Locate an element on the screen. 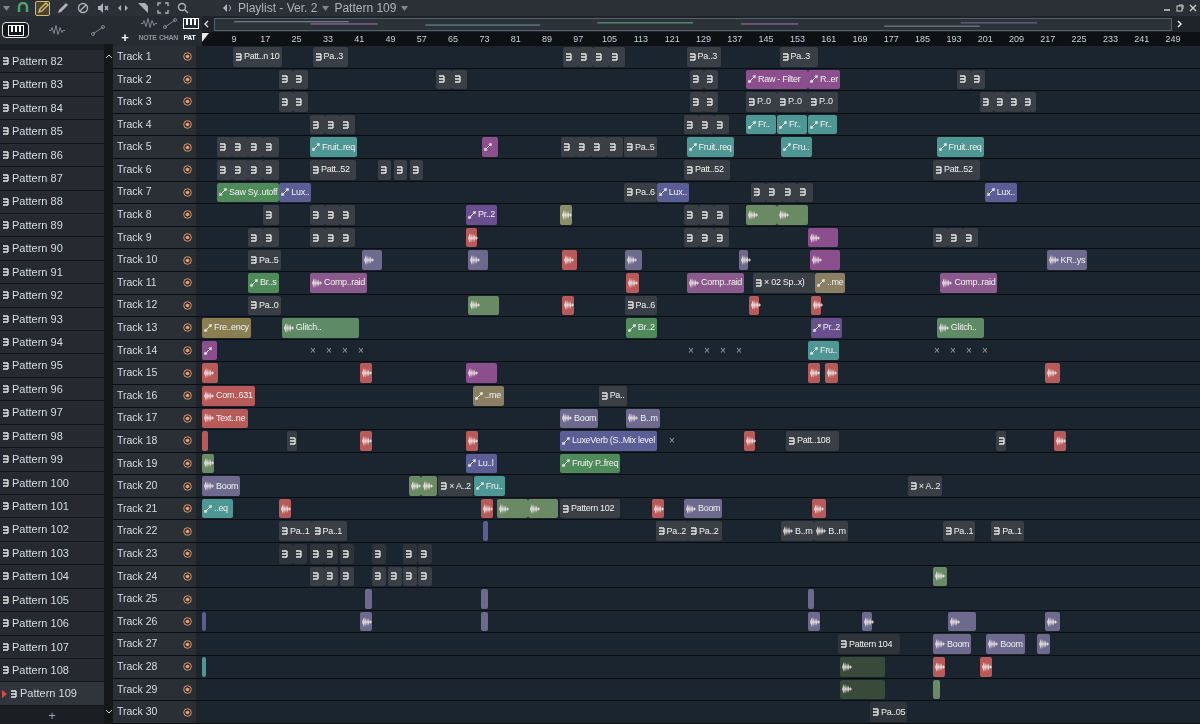 This screenshot has height=724, width=1200. automation-clip: Saw Sy..utoff is located at coordinates (248, 192).